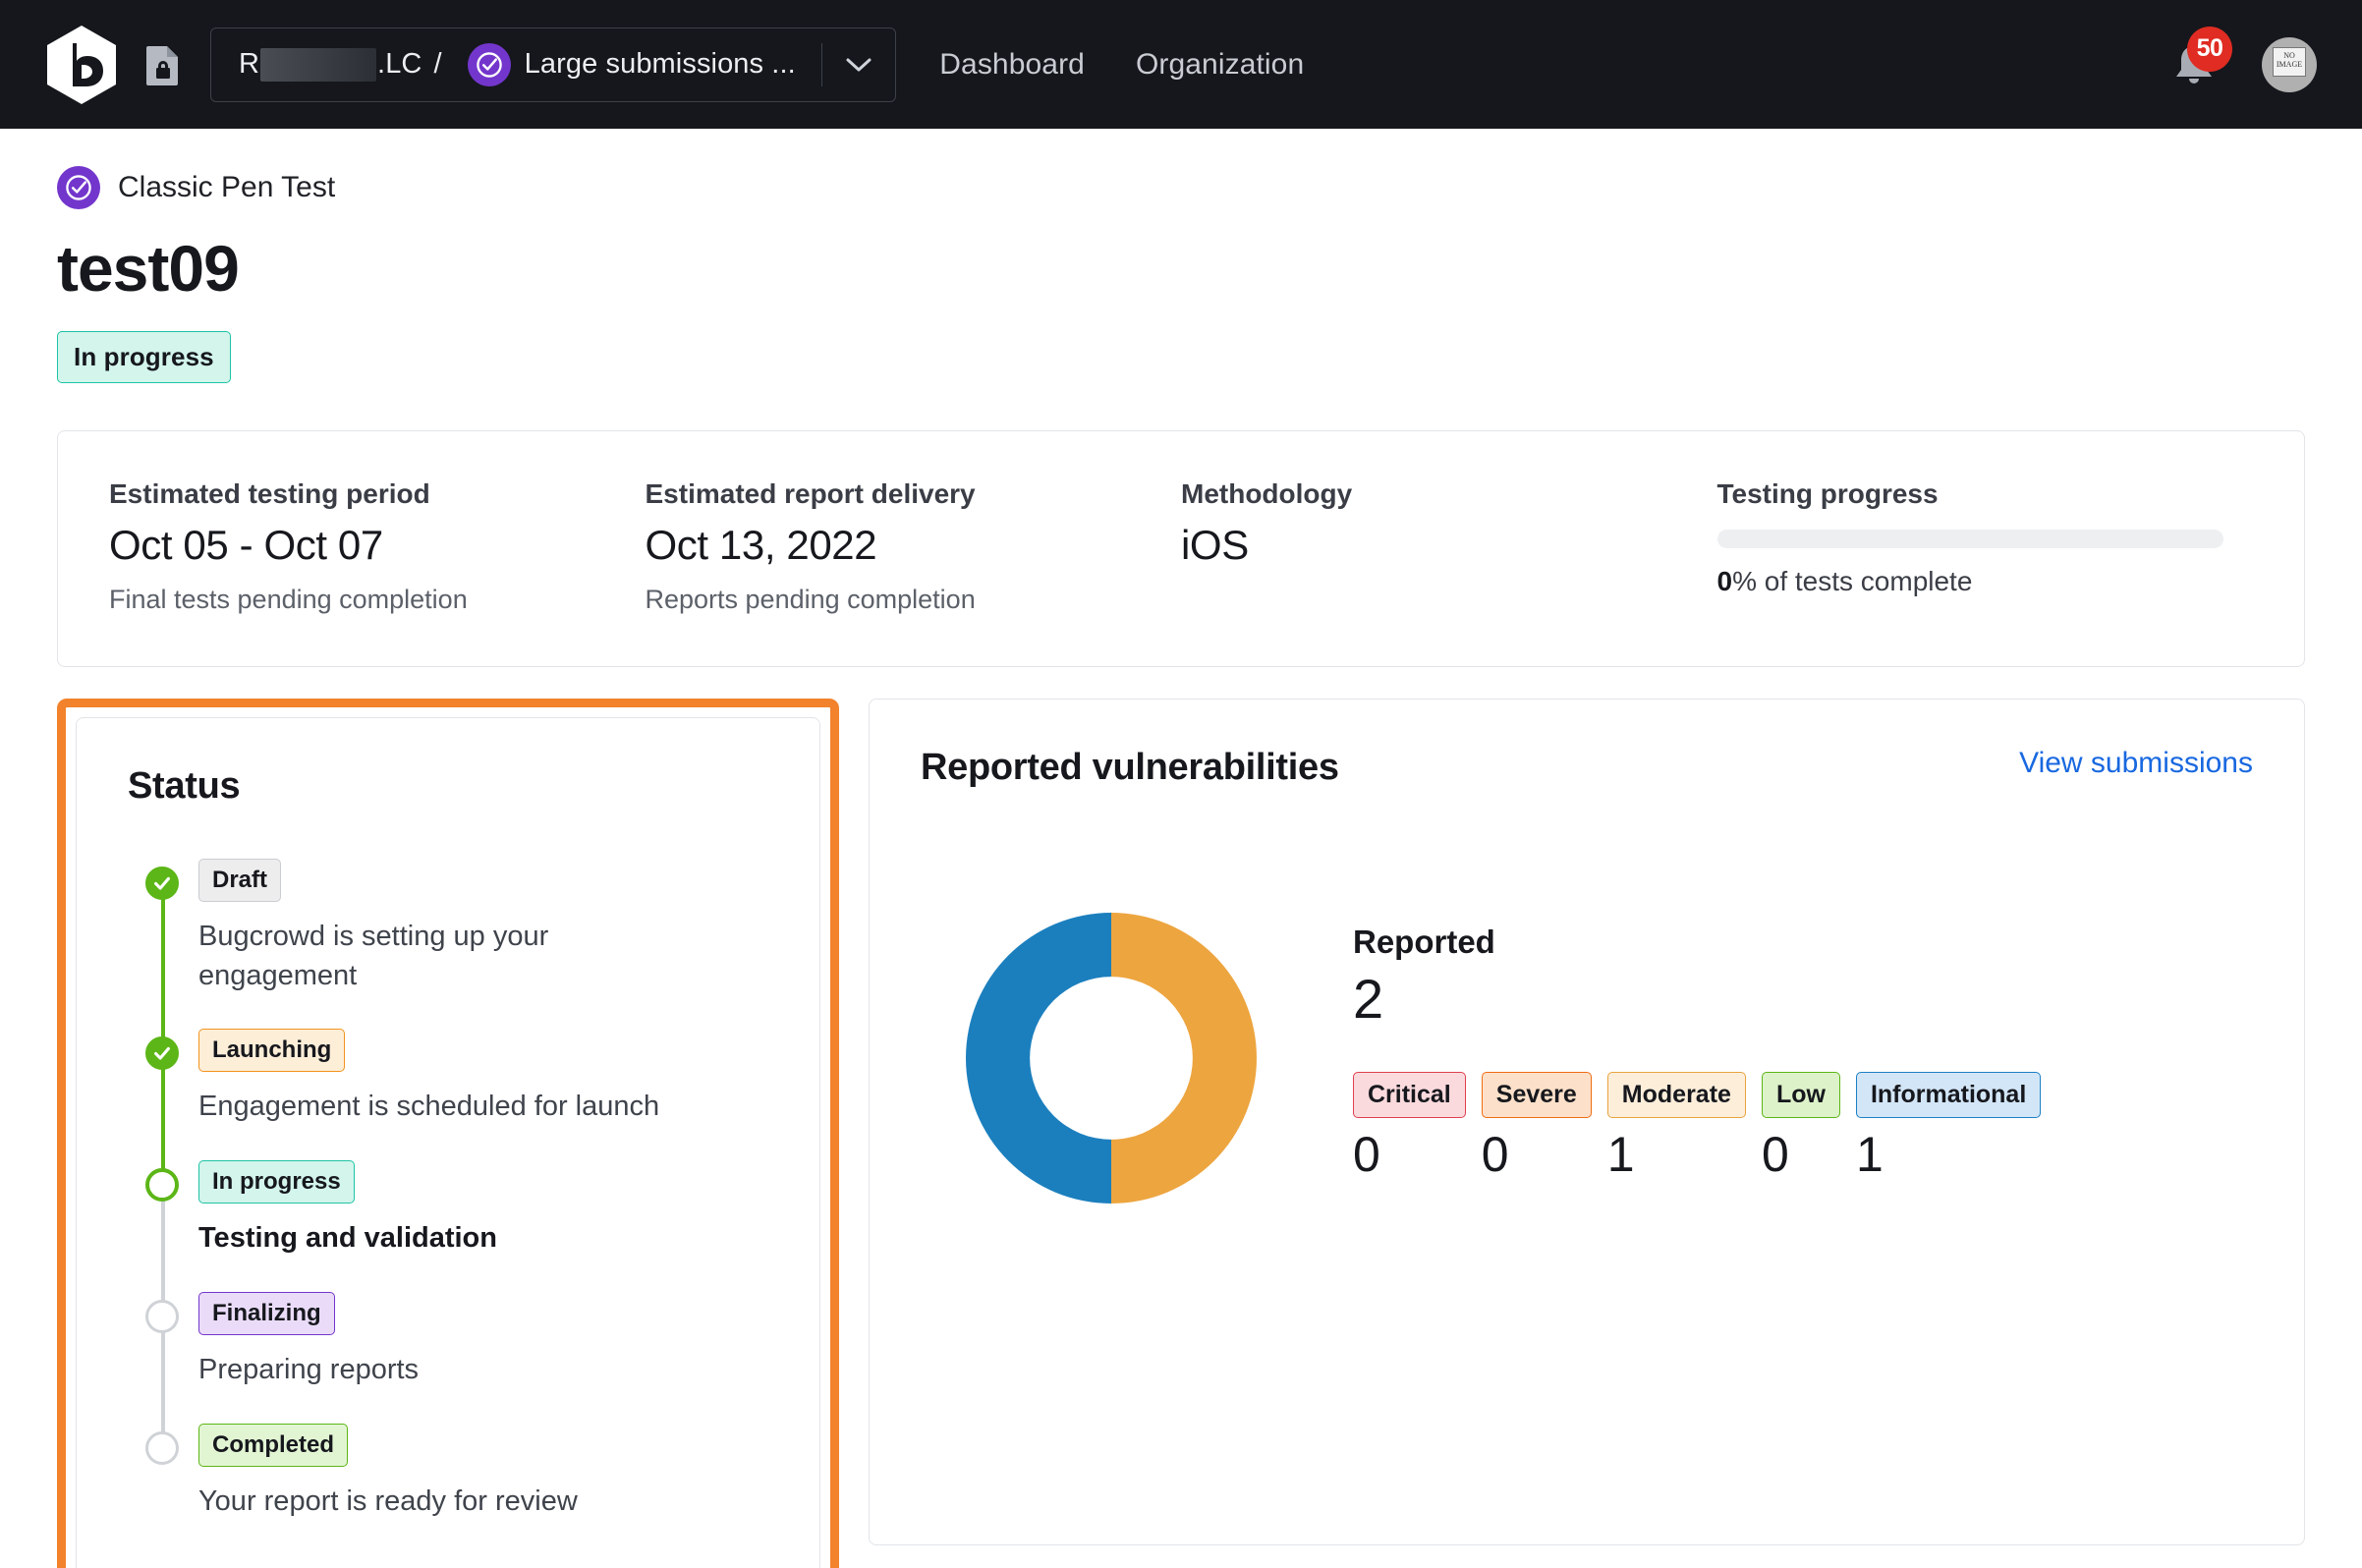  Describe the element at coordinates (309, 1369) in the screenshot. I see `timeline-step-description: Preparing reports` at that location.